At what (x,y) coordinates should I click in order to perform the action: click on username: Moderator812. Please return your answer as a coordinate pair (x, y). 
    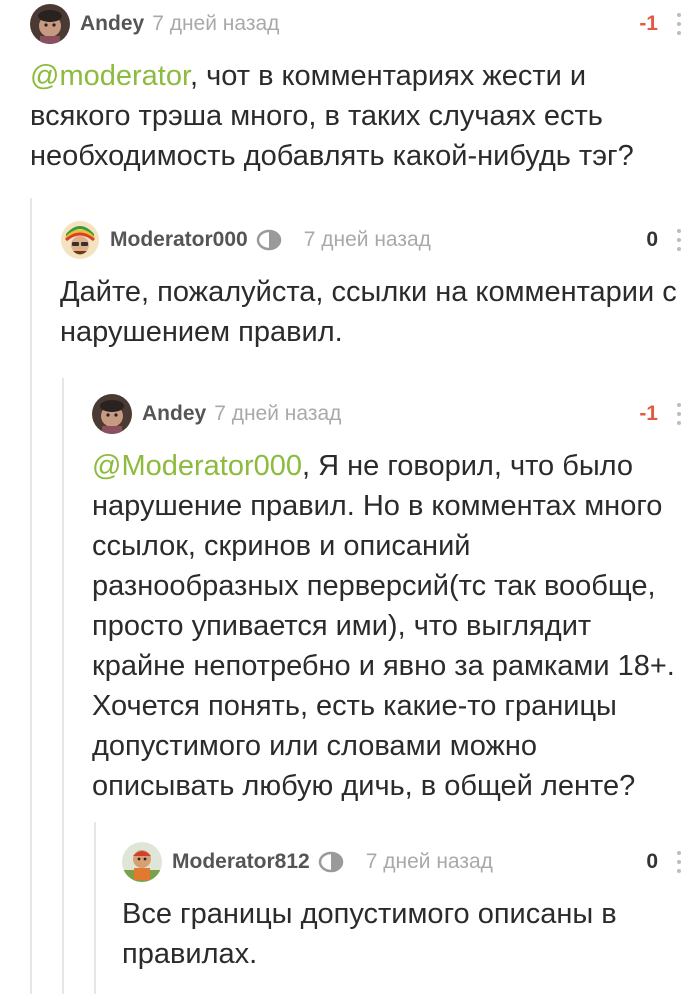
    Looking at the image, I should click on (241, 862).